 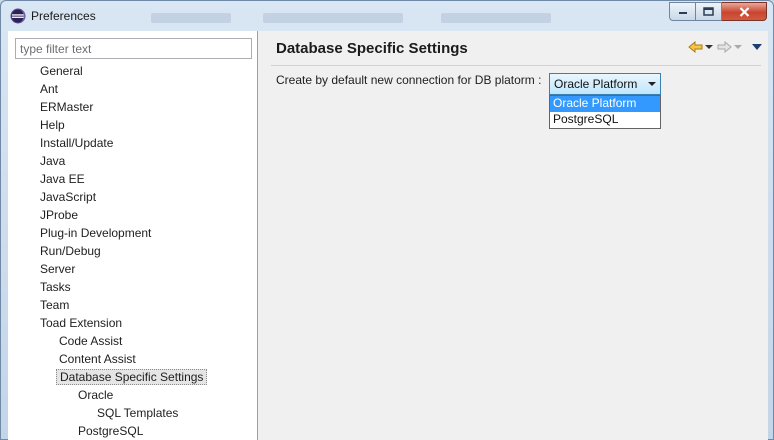 I want to click on page-navigation, so click(x=725, y=47).